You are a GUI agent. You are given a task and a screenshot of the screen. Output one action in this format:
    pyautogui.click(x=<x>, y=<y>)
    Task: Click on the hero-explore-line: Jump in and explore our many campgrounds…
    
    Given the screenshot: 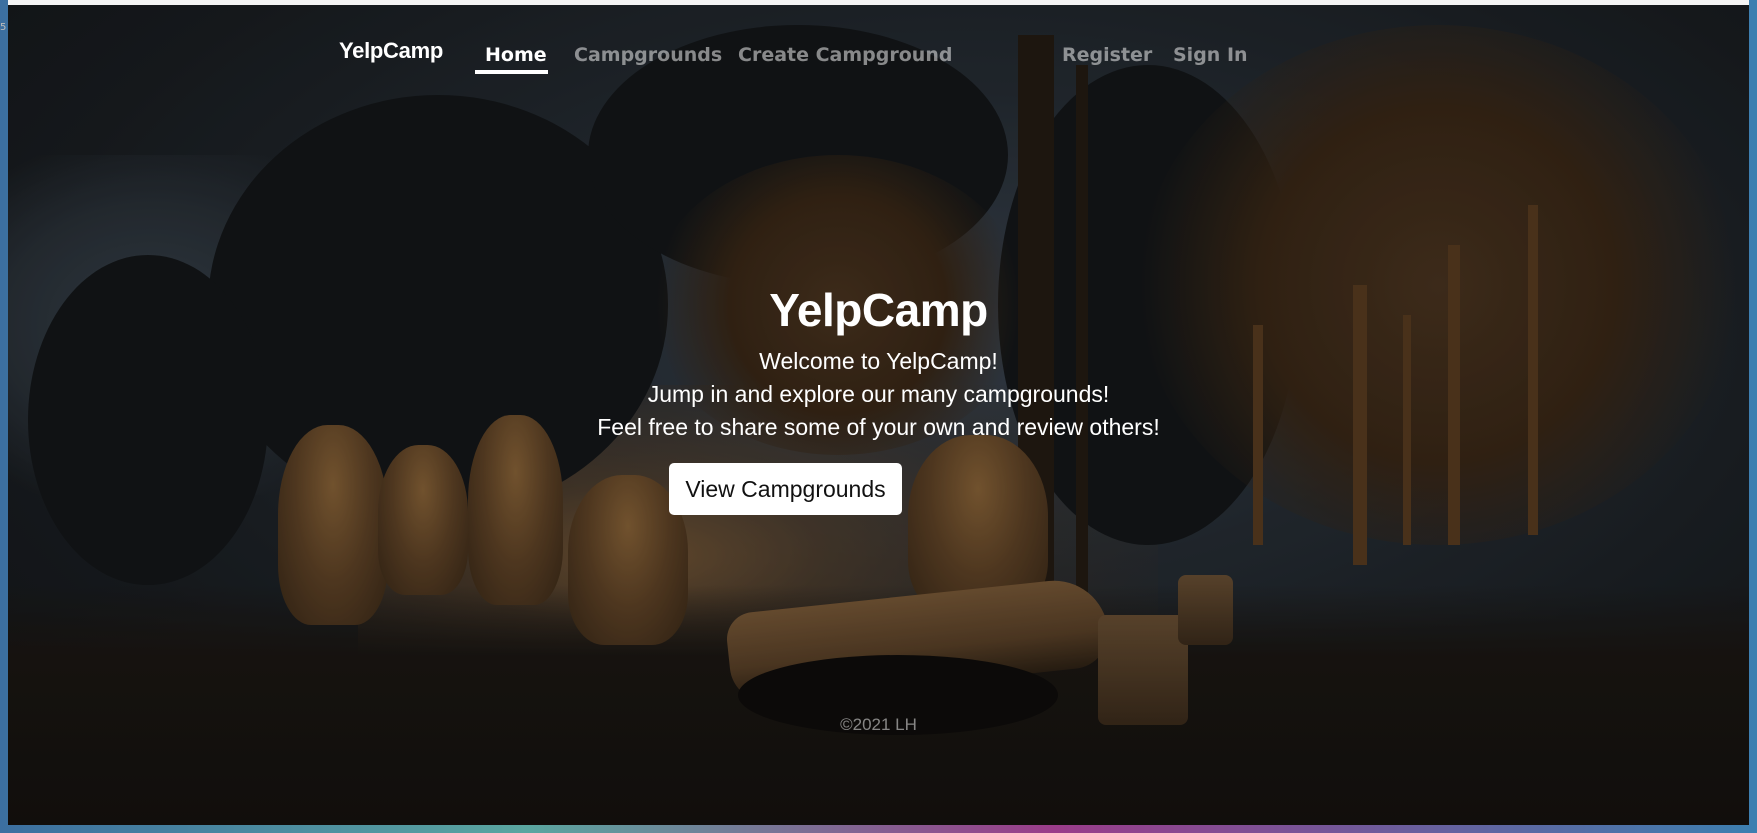 What is the action you would take?
    pyautogui.click(x=878, y=394)
    